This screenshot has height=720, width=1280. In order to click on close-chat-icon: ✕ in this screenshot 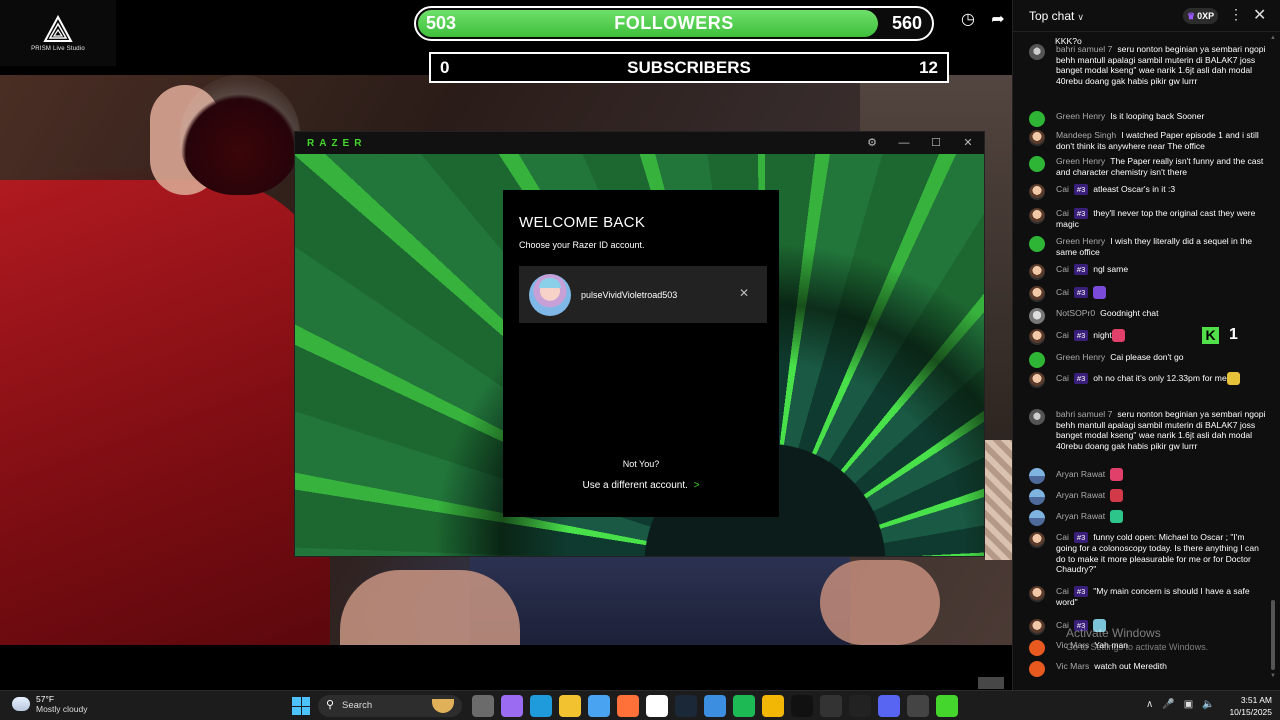, I will do `click(1259, 15)`.